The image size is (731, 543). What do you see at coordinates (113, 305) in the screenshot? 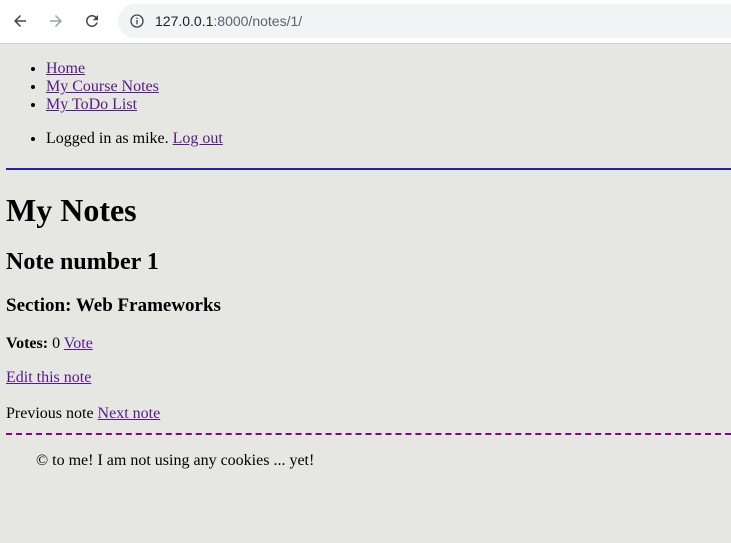
I see `section-heading: Section: Web Frameworks` at bounding box center [113, 305].